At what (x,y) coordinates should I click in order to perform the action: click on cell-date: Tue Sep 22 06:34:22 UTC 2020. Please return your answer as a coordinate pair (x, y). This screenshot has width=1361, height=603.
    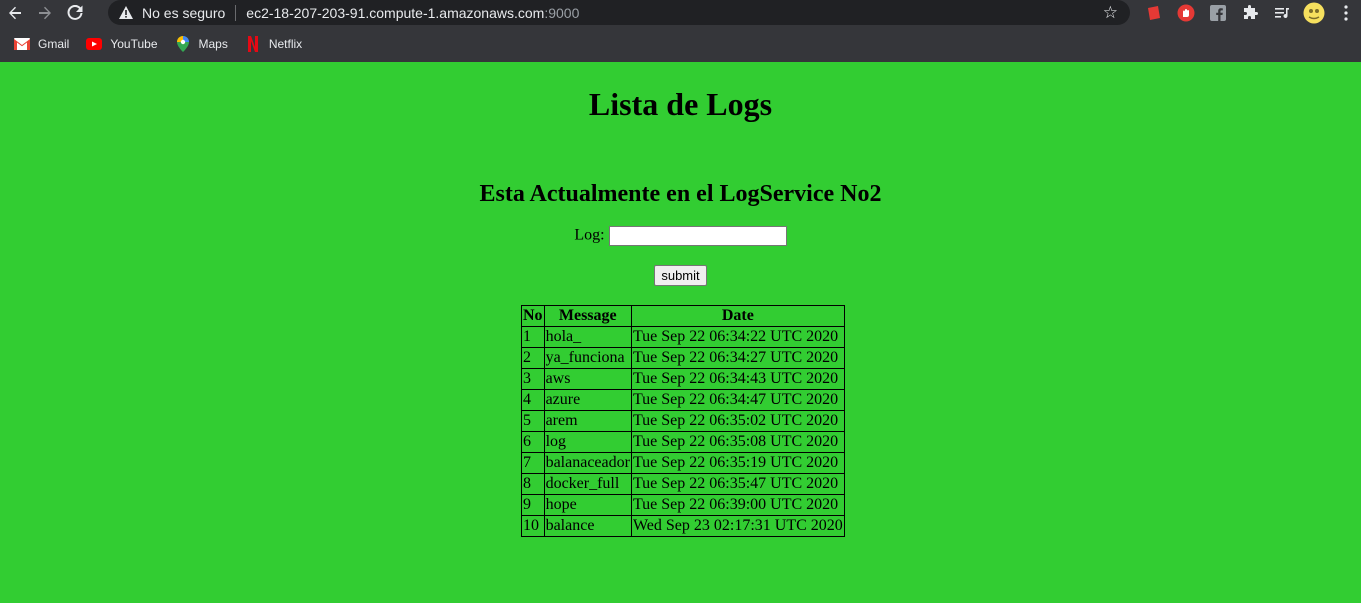
    Looking at the image, I should click on (737, 337).